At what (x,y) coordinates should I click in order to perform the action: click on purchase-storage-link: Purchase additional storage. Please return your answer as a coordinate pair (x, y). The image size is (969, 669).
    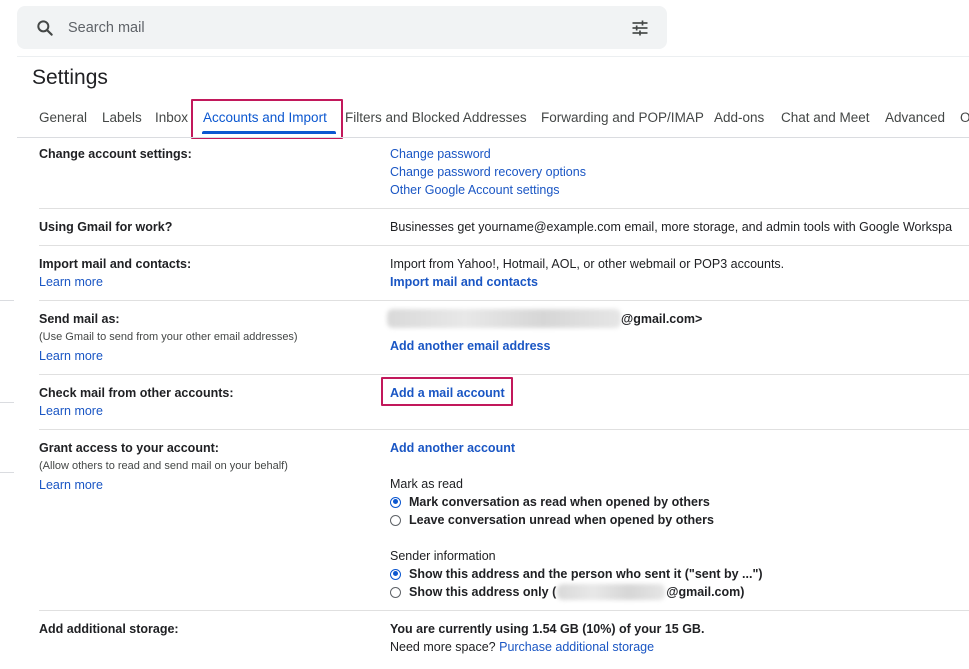
    Looking at the image, I should click on (576, 647).